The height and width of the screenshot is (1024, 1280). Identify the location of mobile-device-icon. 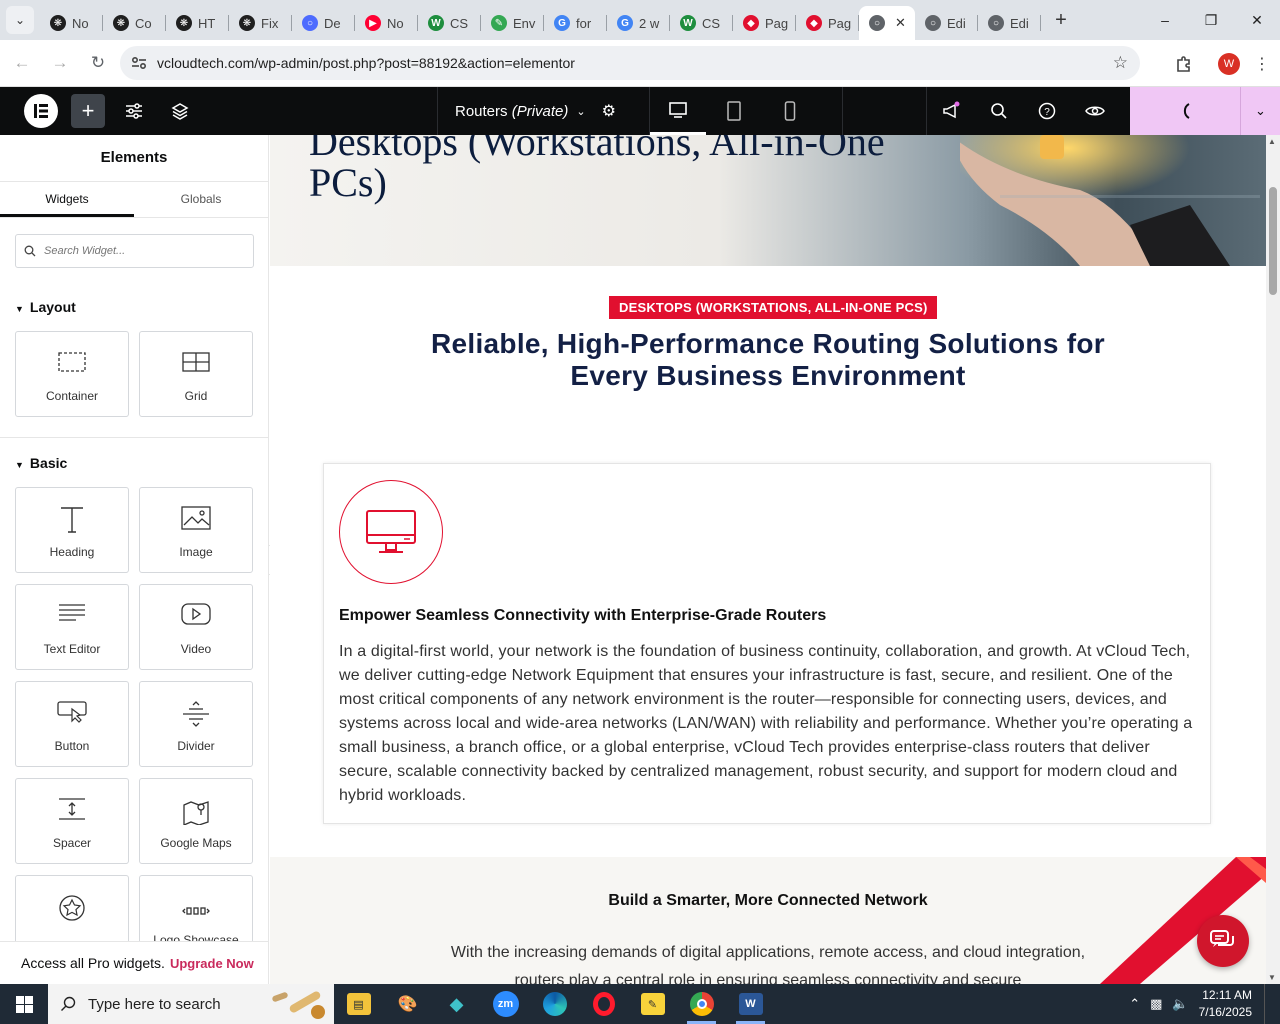
(790, 111).